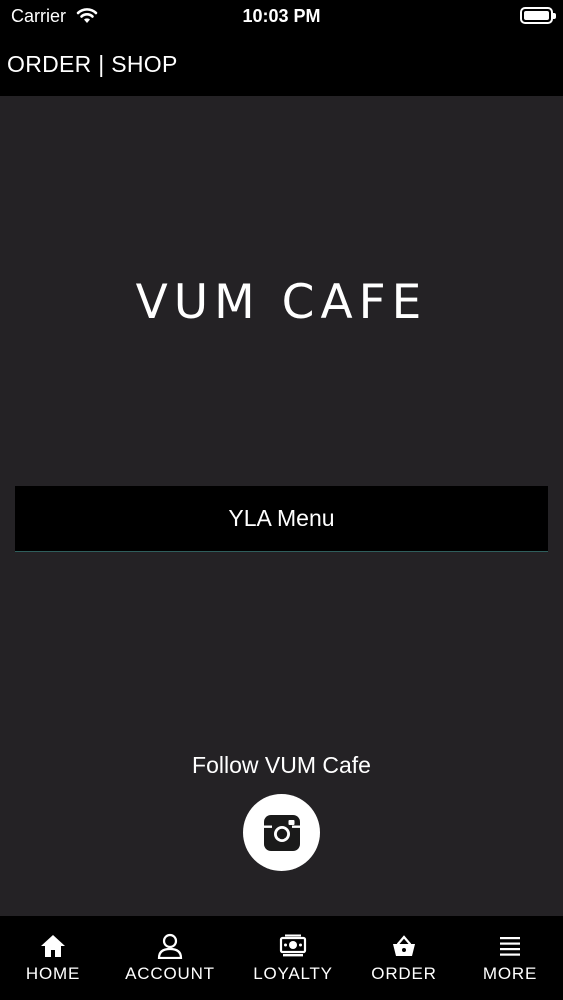 The image size is (563, 1000). Describe the element at coordinates (404, 973) in the screenshot. I see `tab-label: ORDER` at that location.